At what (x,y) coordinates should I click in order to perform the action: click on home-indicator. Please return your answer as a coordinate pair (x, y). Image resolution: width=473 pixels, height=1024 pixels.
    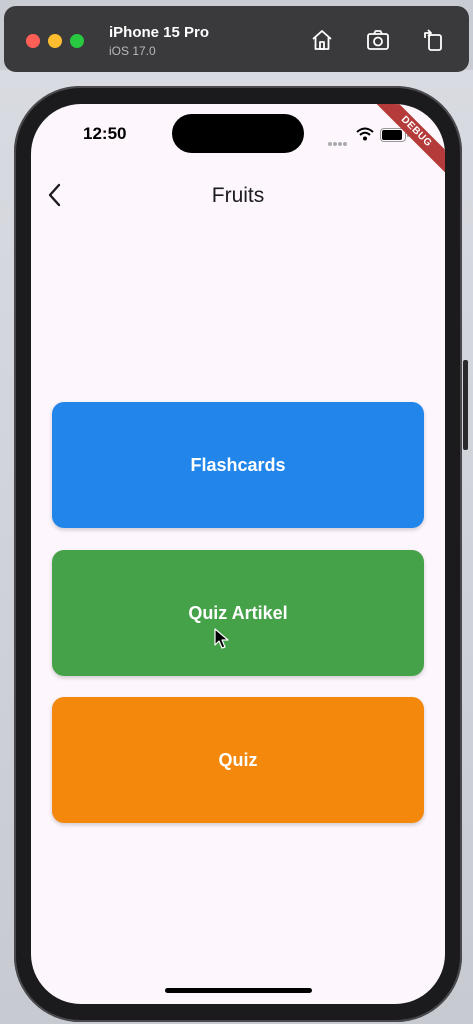
    Looking at the image, I should click on (238, 990).